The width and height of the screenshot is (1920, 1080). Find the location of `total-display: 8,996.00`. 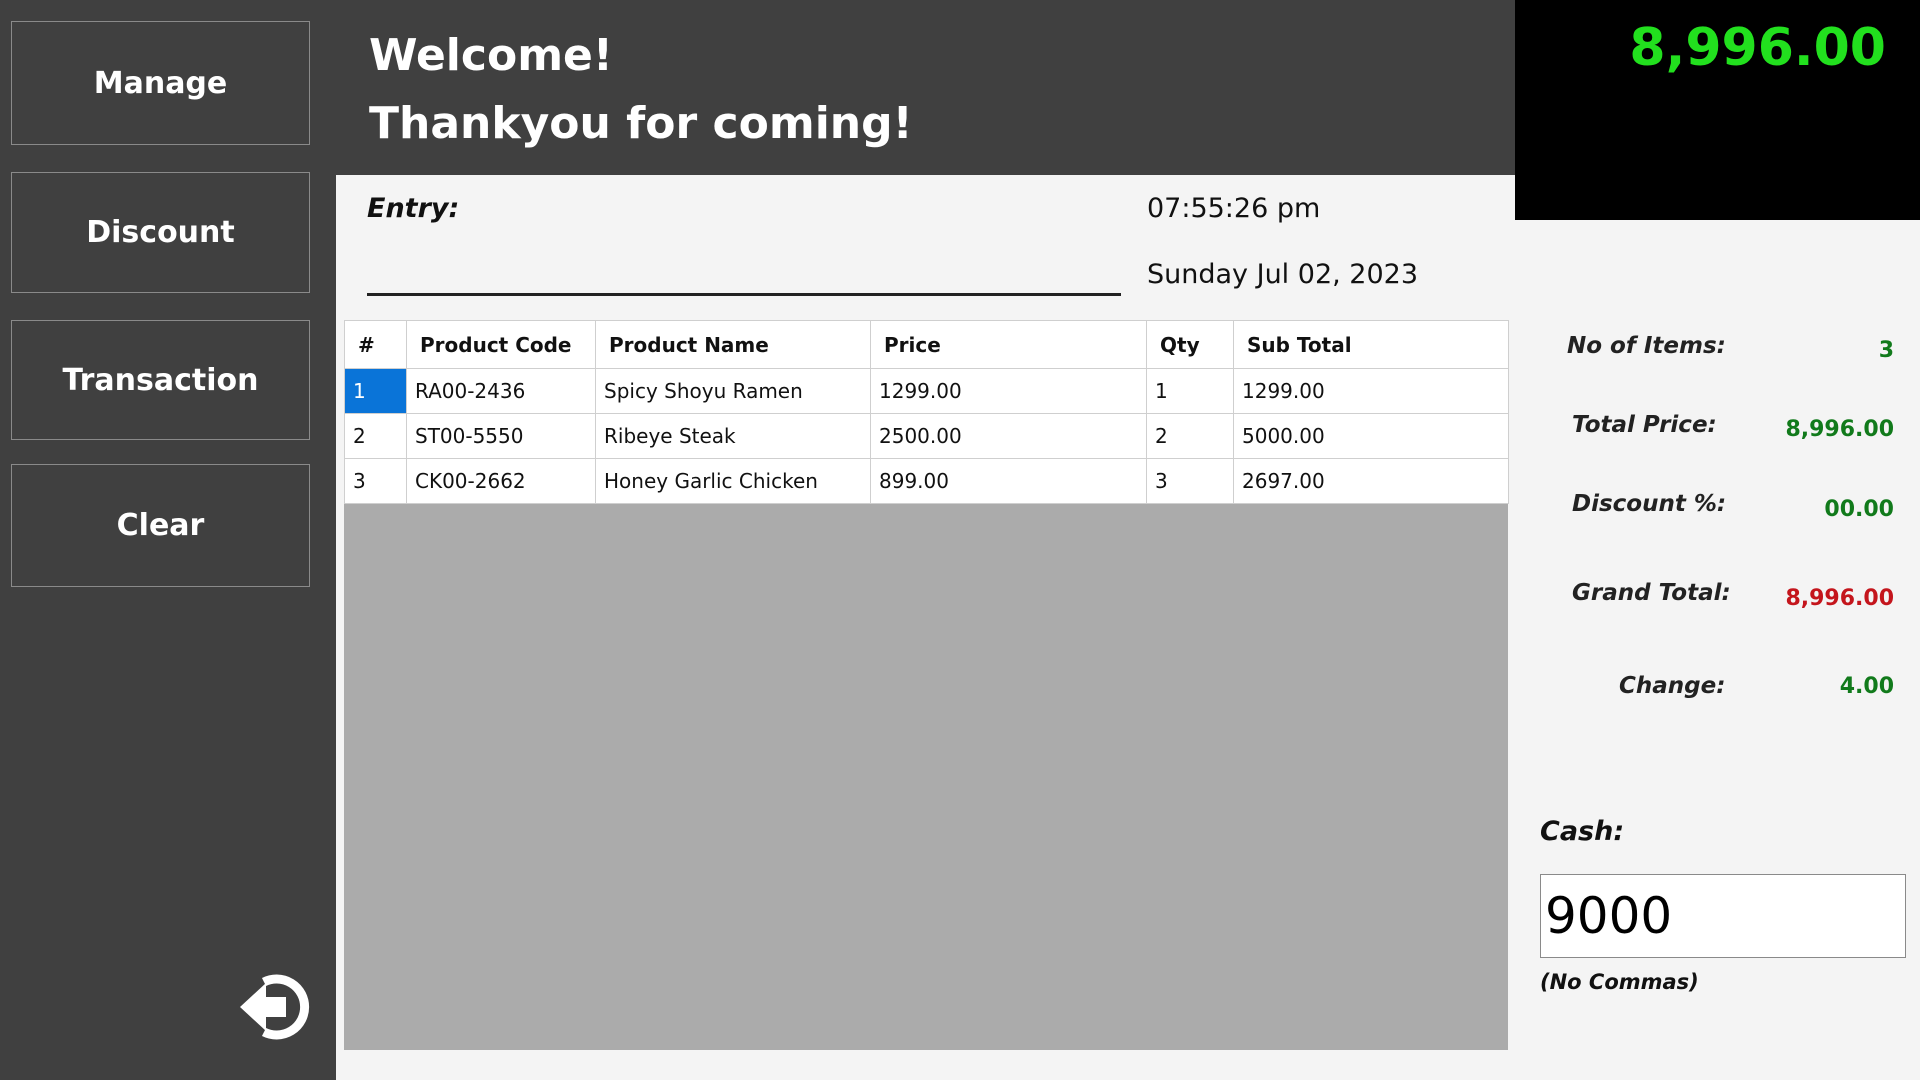

total-display: 8,996.00 is located at coordinates (1717, 110).